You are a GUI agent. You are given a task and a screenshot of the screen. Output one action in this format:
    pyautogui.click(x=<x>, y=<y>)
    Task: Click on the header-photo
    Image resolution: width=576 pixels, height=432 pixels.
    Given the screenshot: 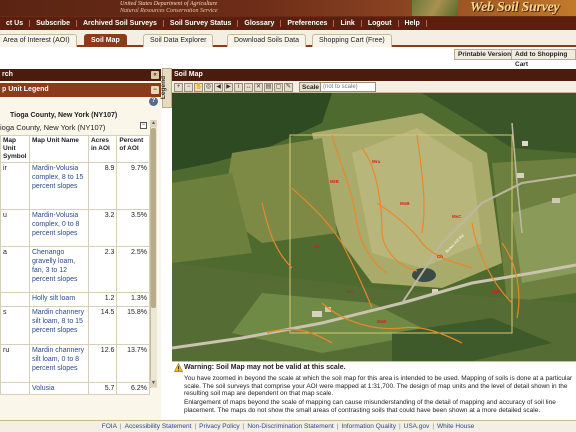 What is the action you would take?
    pyautogui.click(x=435, y=8)
    